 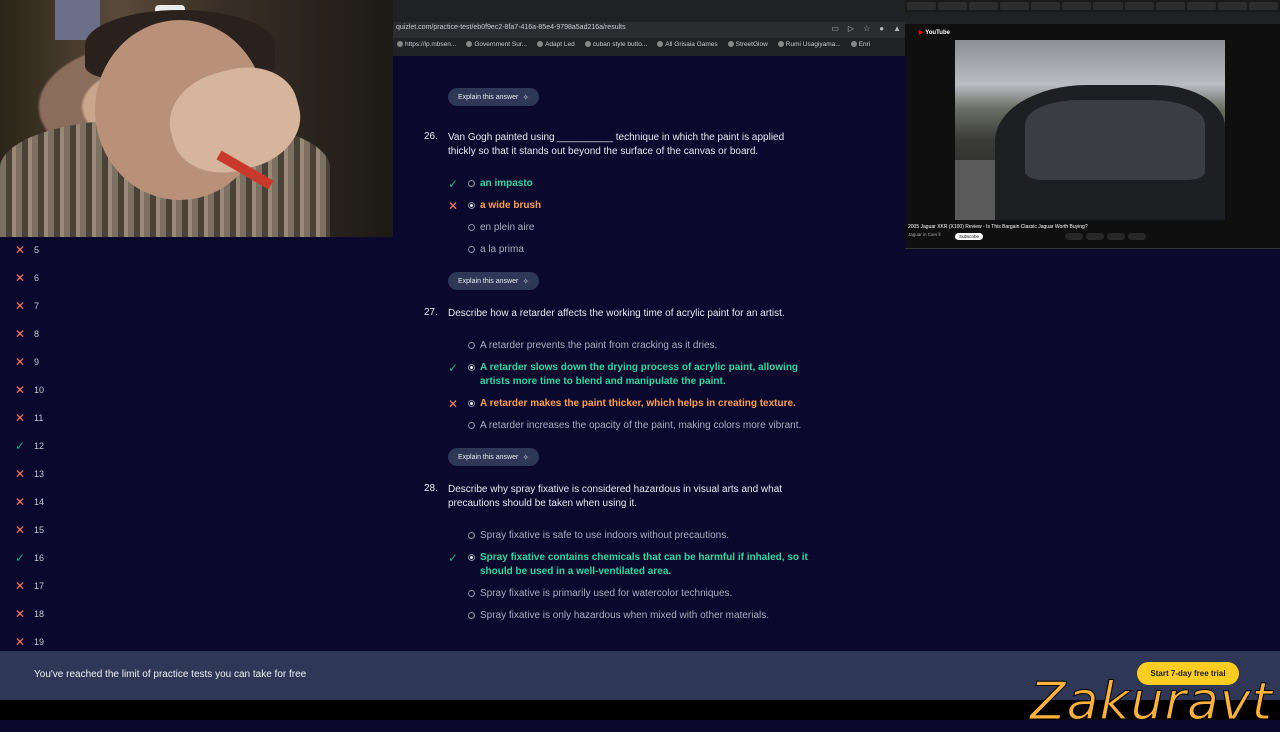 I want to click on question-number: 26., so click(x=431, y=136).